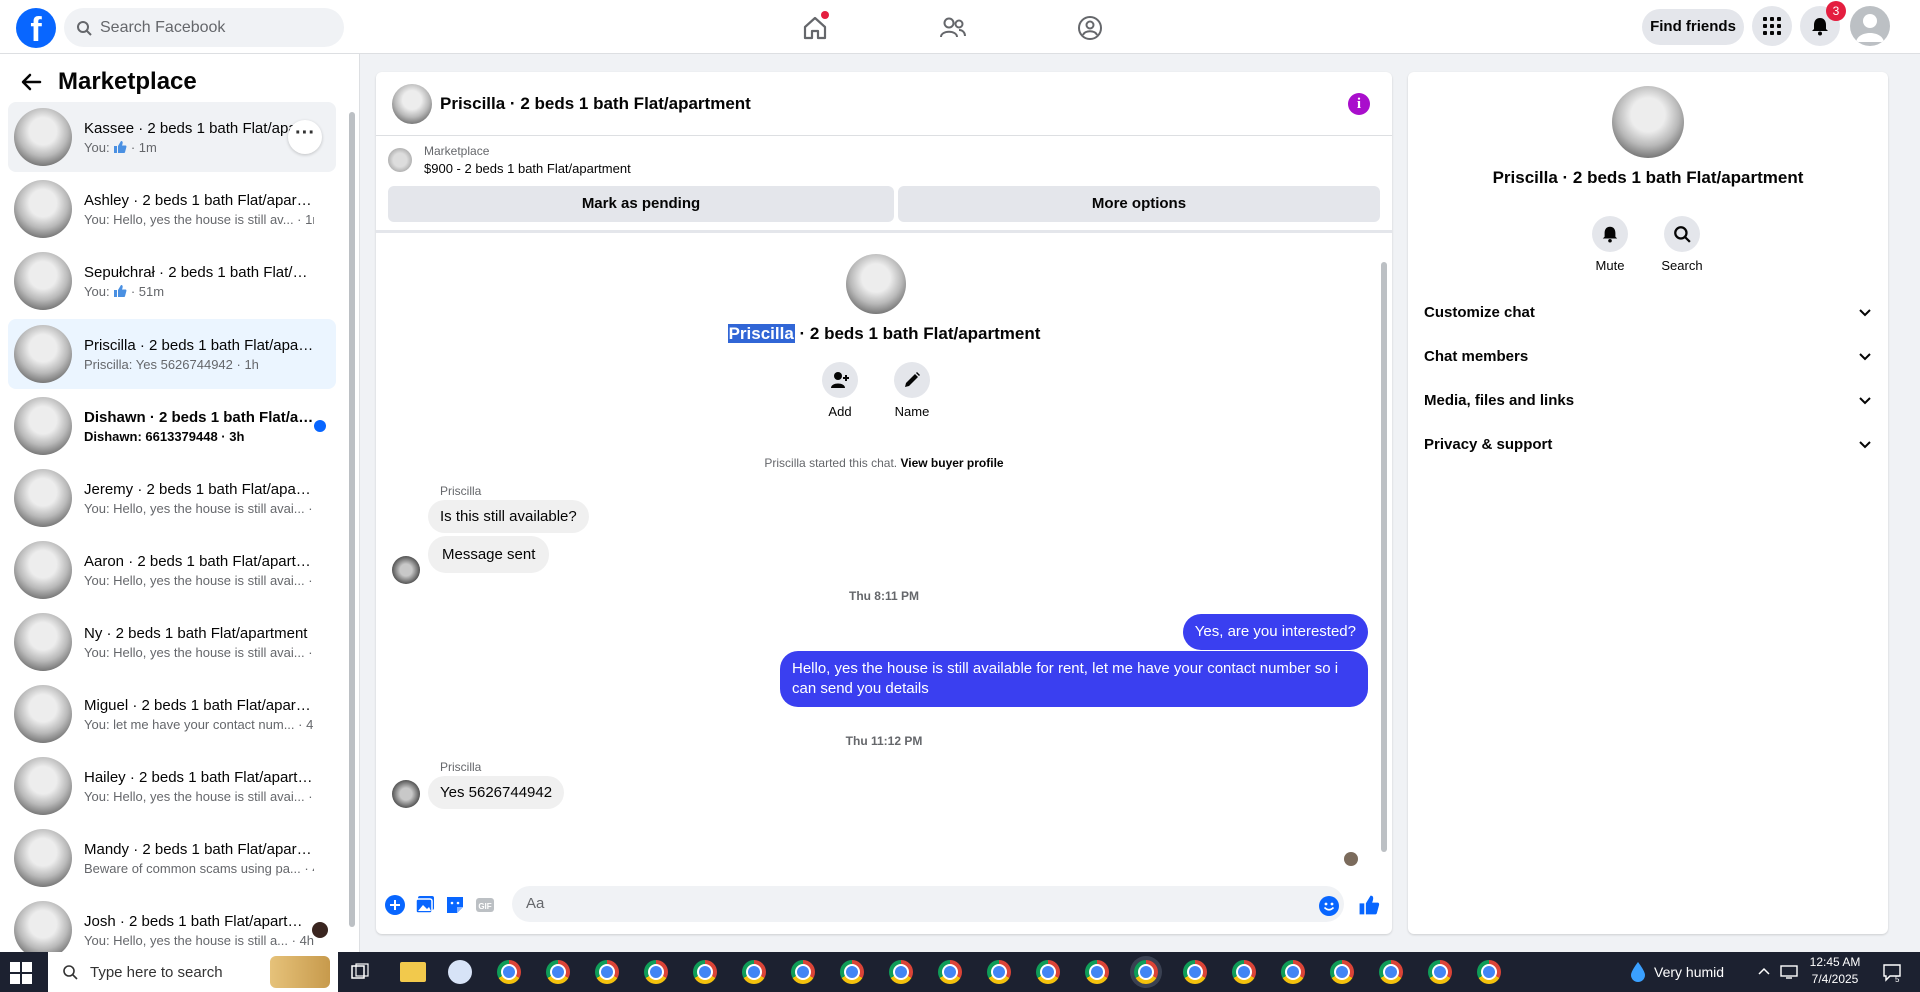  What do you see at coordinates (413, 972) in the screenshot?
I see `file-explorer-icon` at bounding box center [413, 972].